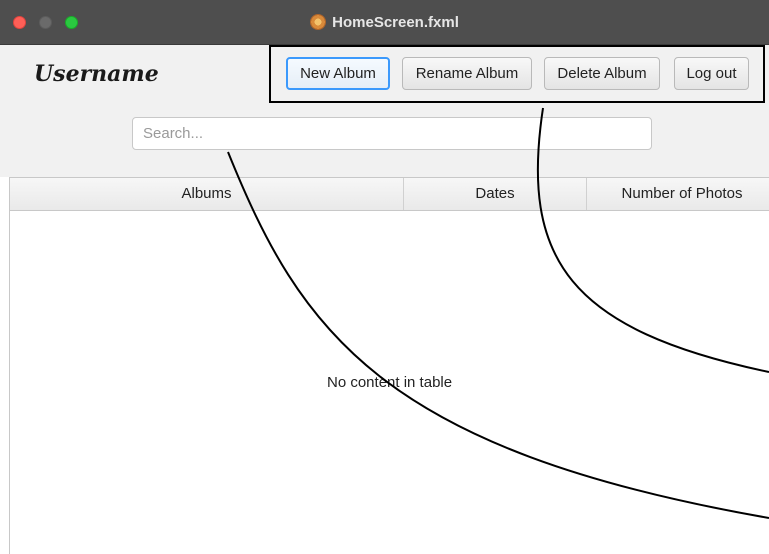  What do you see at coordinates (467, 73) in the screenshot?
I see `rename-album-button: Rename Album` at bounding box center [467, 73].